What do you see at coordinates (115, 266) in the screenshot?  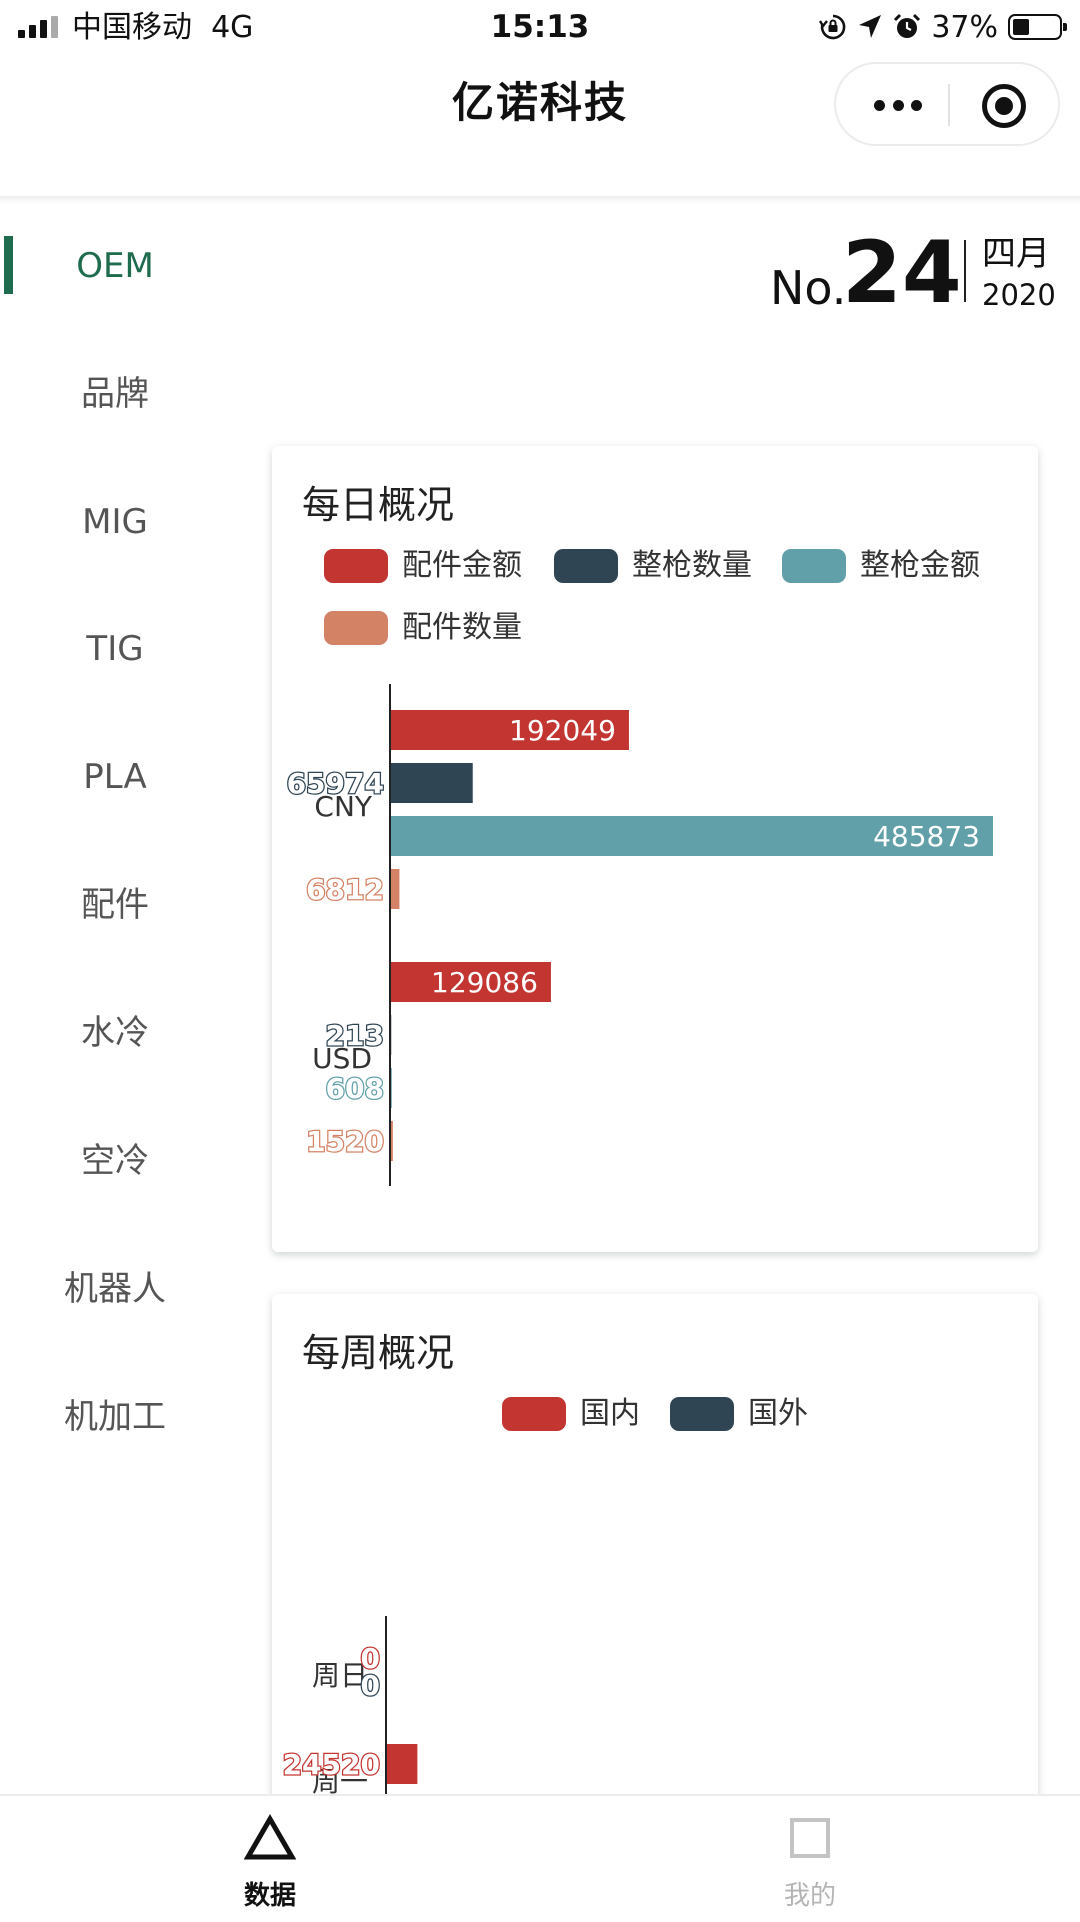 I see `sidebar-item-oem: OEM` at bounding box center [115, 266].